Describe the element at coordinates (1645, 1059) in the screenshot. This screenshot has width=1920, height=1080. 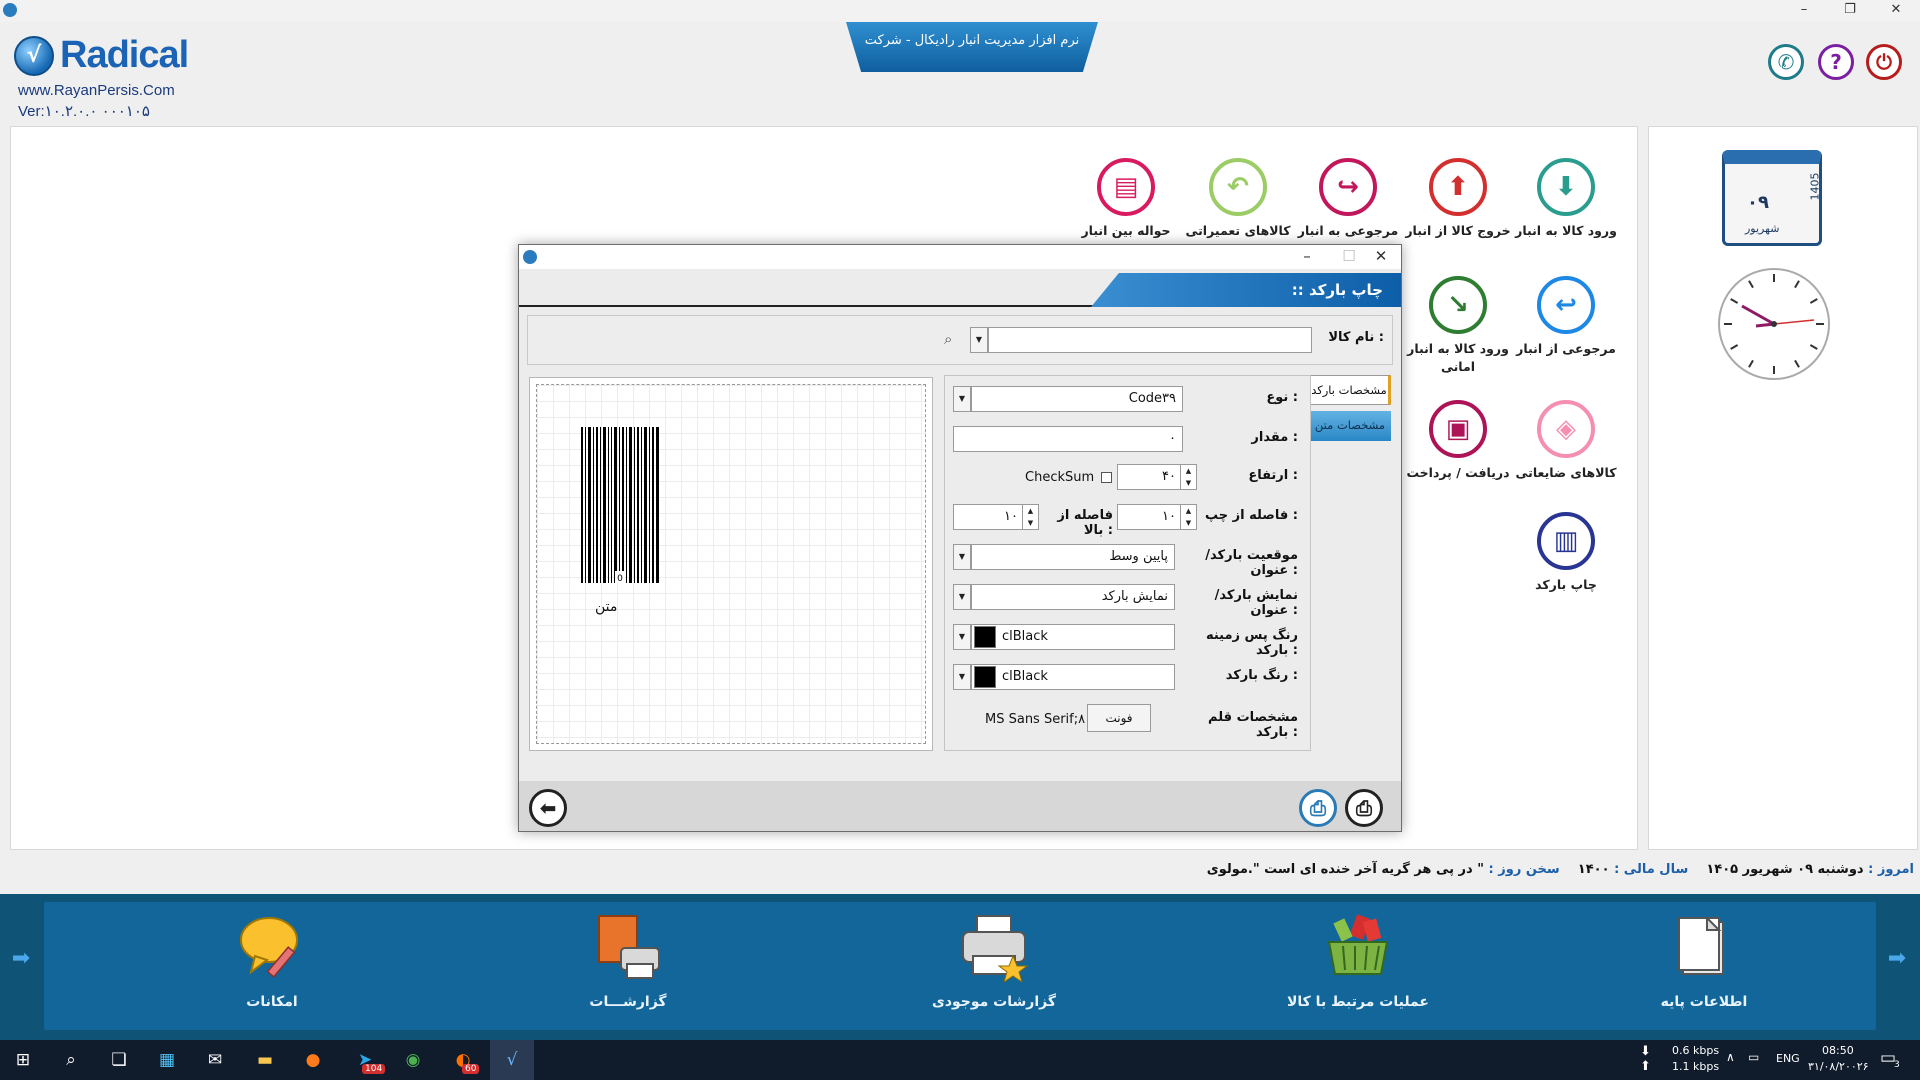
I see `network-arrows-icon: ⬇ ⬆` at that location.